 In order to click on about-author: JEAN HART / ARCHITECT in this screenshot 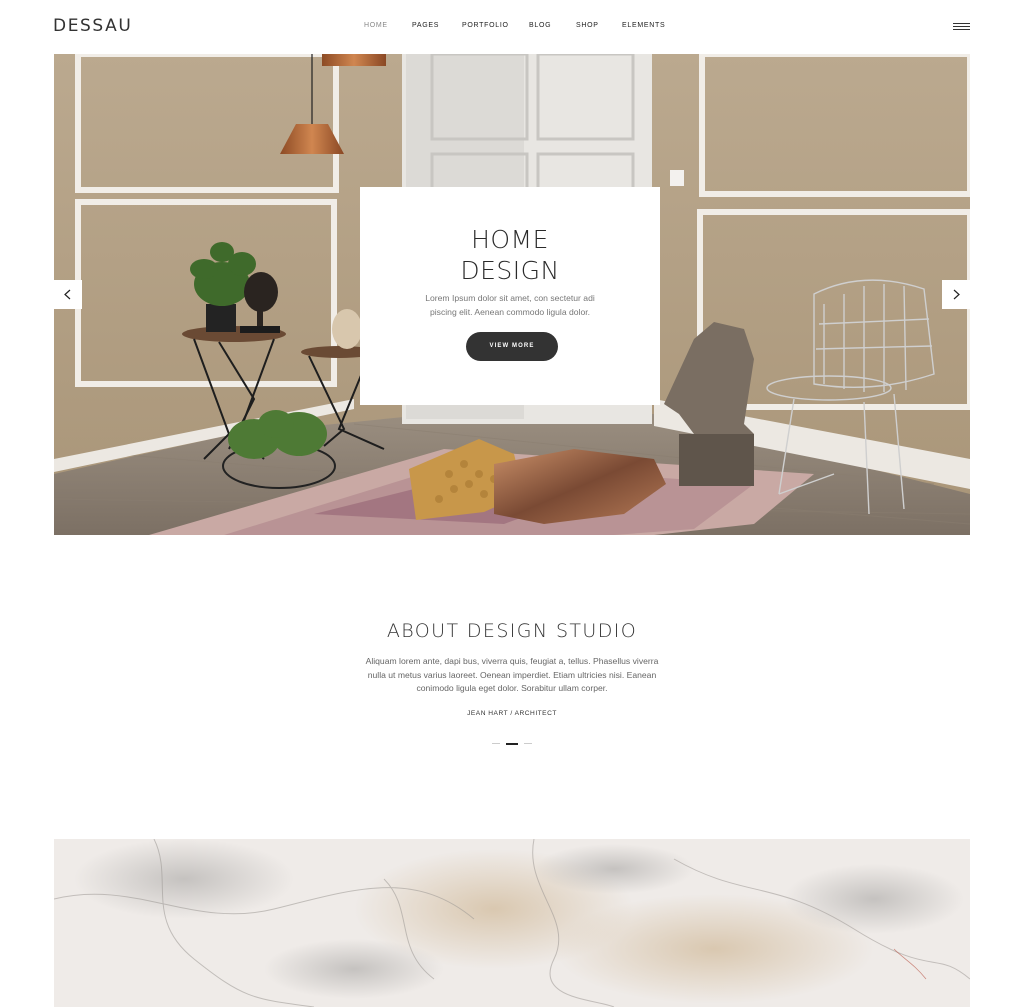, I will do `click(512, 713)`.